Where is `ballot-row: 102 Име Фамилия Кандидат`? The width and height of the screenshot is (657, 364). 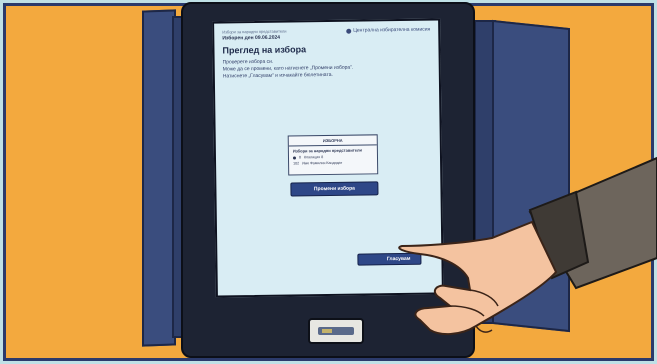 ballot-row: 102 Име Фамилия Кандидат is located at coordinates (333, 162).